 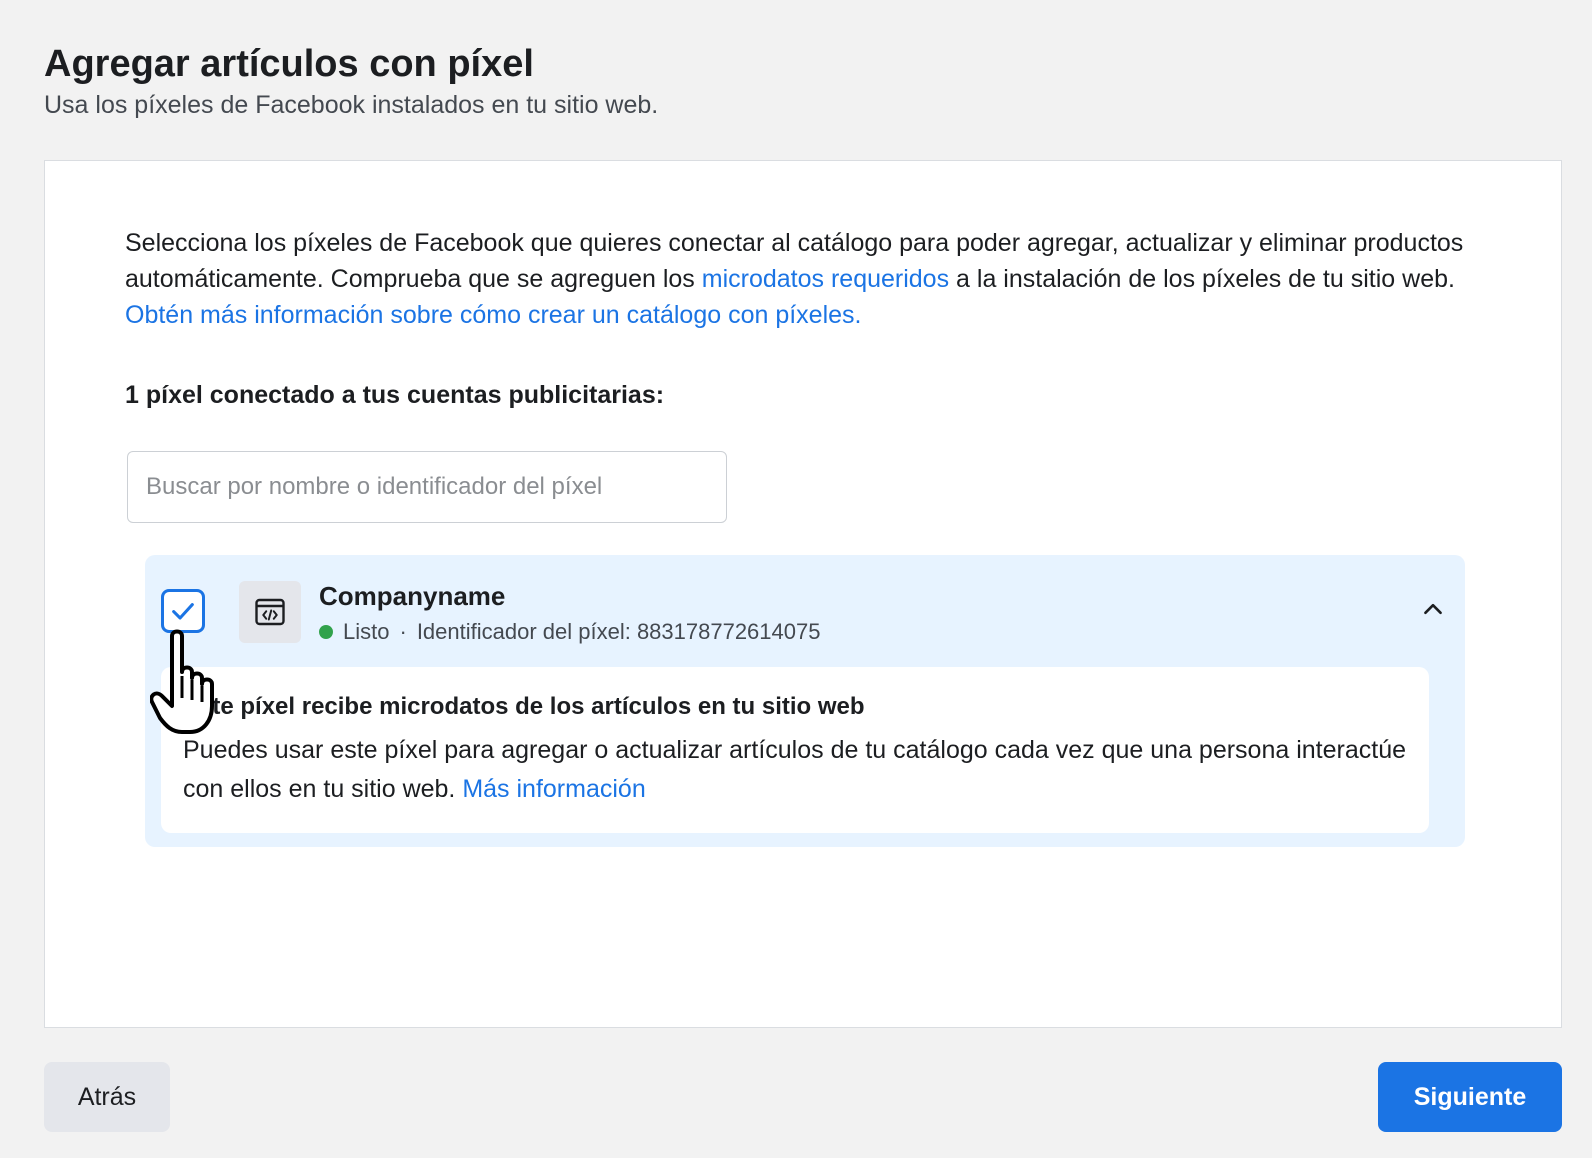 What do you see at coordinates (326, 632) in the screenshot?
I see `status-dot-icon` at bounding box center [326, 632].